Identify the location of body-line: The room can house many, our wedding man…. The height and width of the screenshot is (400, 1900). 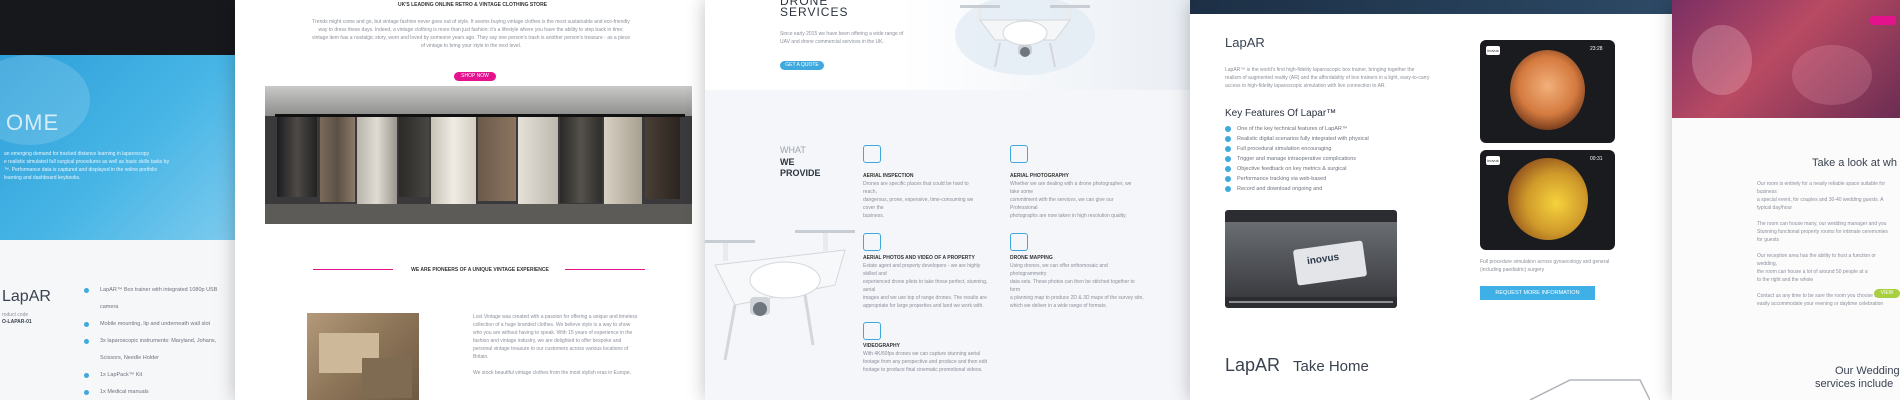
(1822, 224).